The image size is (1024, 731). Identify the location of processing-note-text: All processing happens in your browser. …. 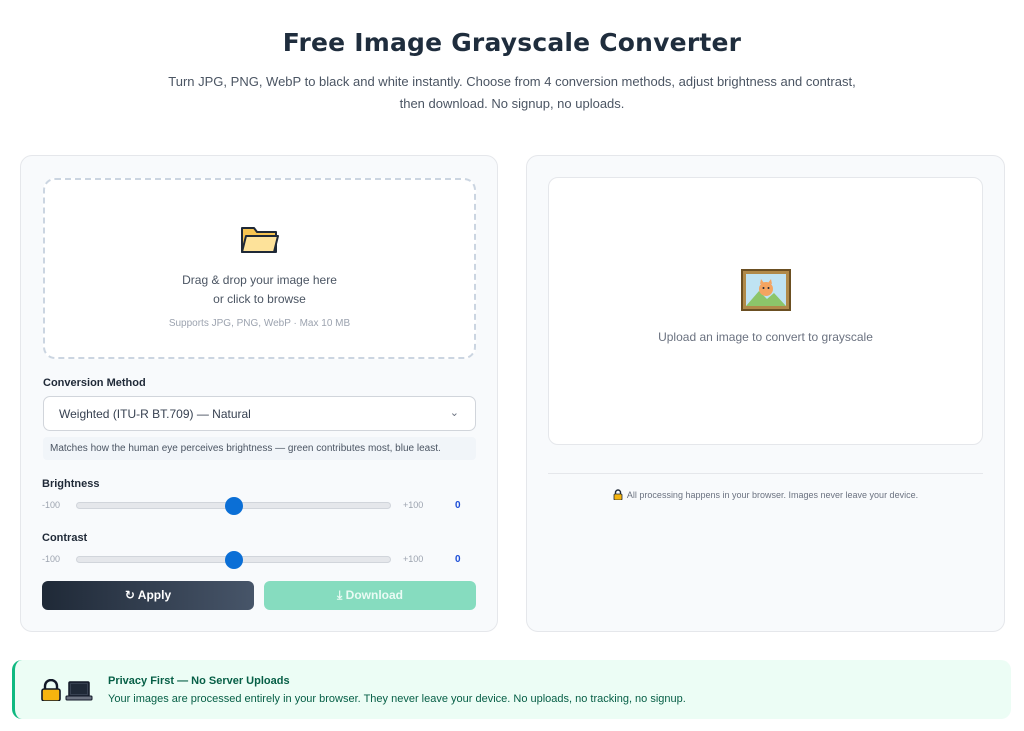
(772, 495).